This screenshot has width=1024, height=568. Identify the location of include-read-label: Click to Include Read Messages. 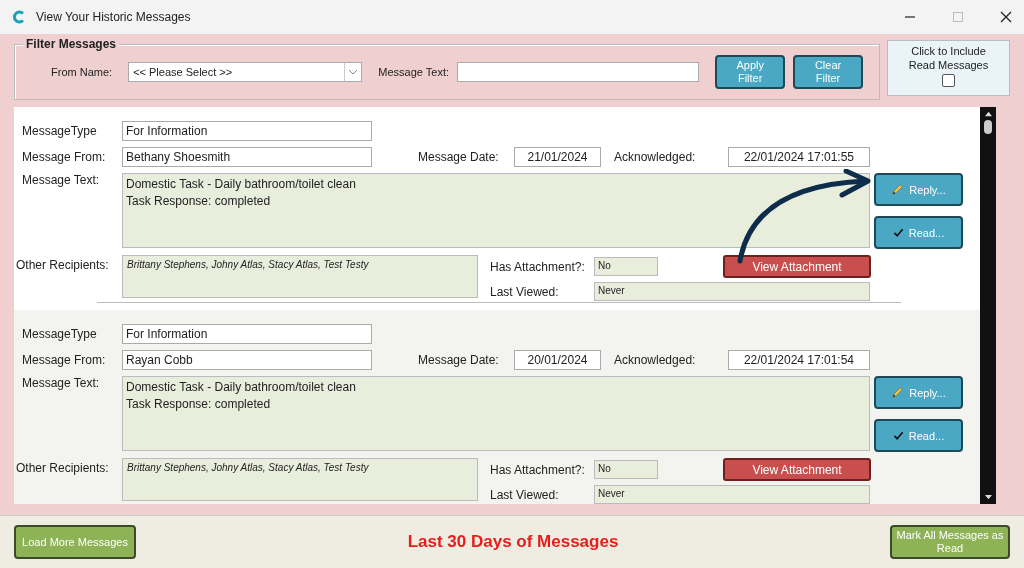
(948, 59).